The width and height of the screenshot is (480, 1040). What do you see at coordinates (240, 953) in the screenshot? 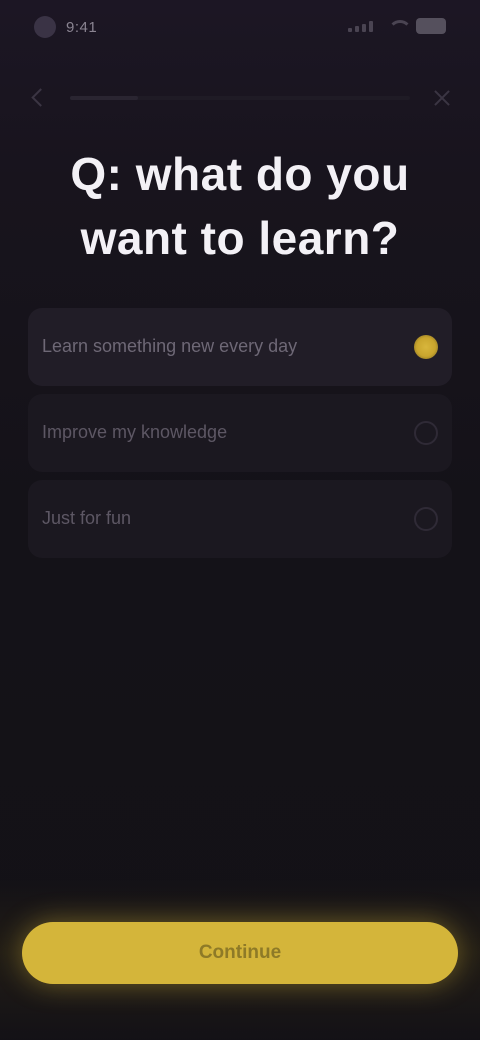
I see `continue-button: Continue` at bounding box center [240, 953].